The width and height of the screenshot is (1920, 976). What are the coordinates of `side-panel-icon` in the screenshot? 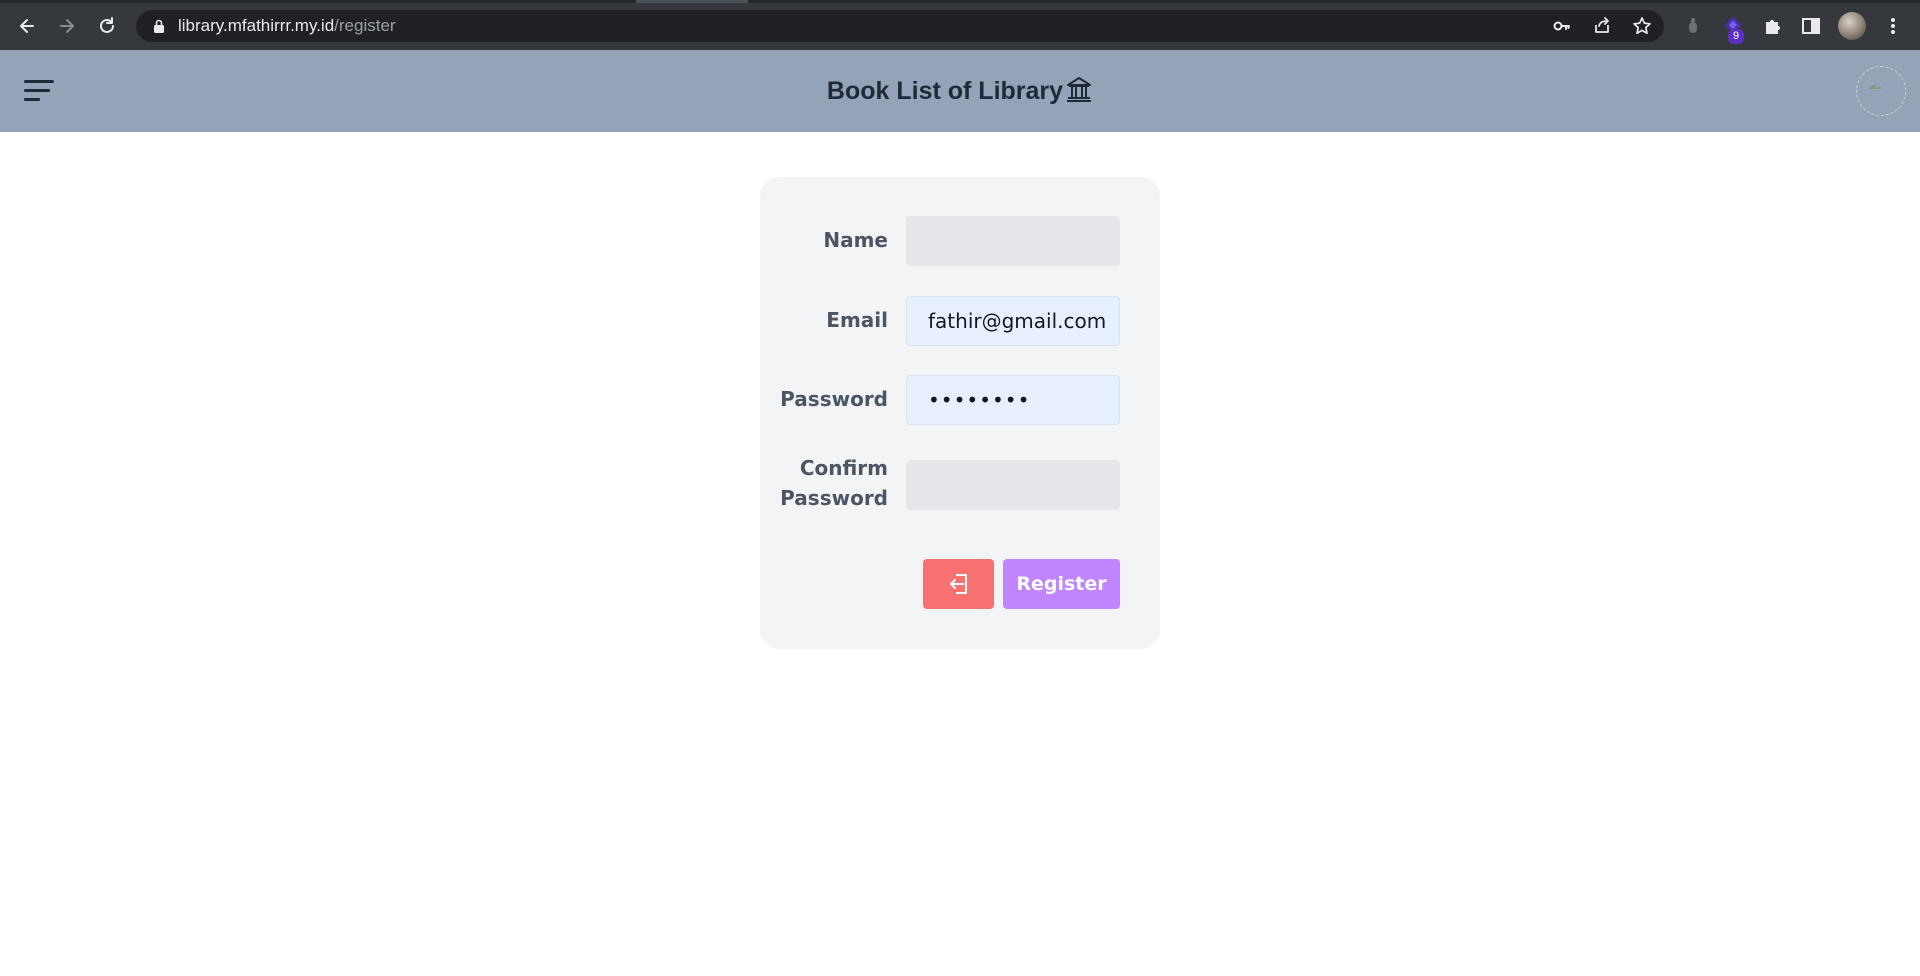 It's located at (1811, 26).